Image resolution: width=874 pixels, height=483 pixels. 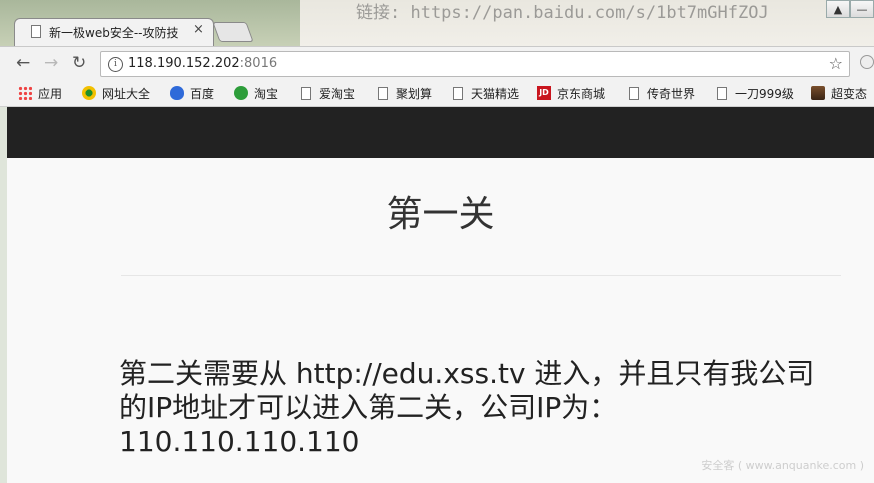 What do you see at coordinates (258, 63) in the screenshot?
I see `url-port: :8016` at bounding box center [258, 63].